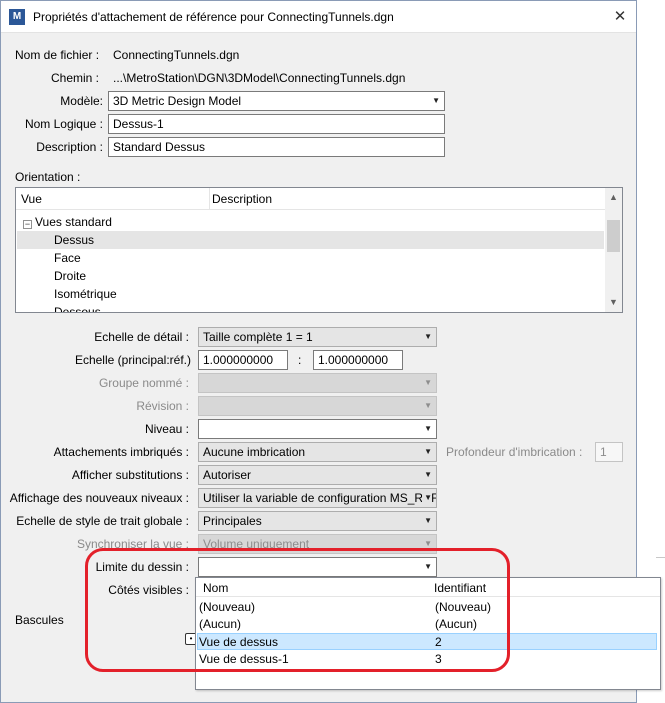 The height and width of the screenshot is (703, 665). Describe the element at coordinates (254, 452) in the screenshot. I see `nested-attachments-value: Aucune imbrication` at that location.